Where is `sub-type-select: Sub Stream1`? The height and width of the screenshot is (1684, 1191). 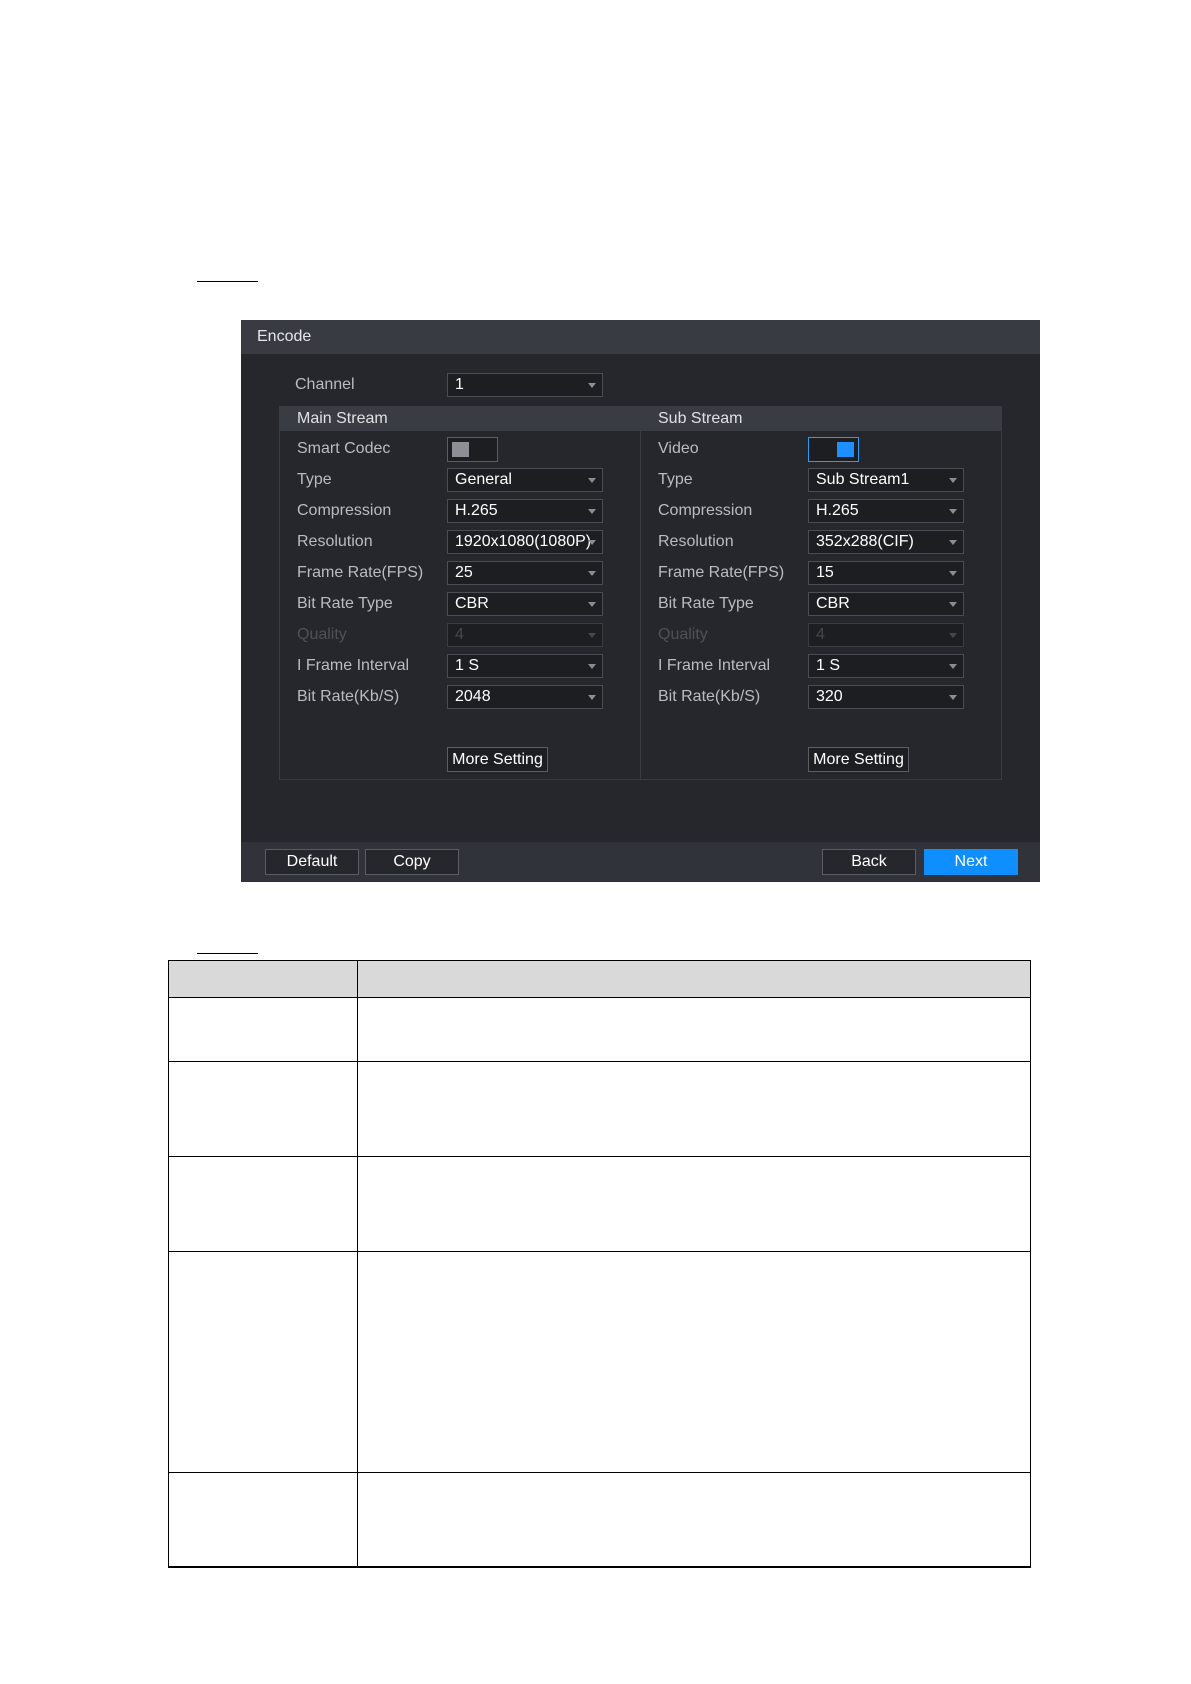 sub-type-select: Sub Stream1 is located at coordinates (886, 480).